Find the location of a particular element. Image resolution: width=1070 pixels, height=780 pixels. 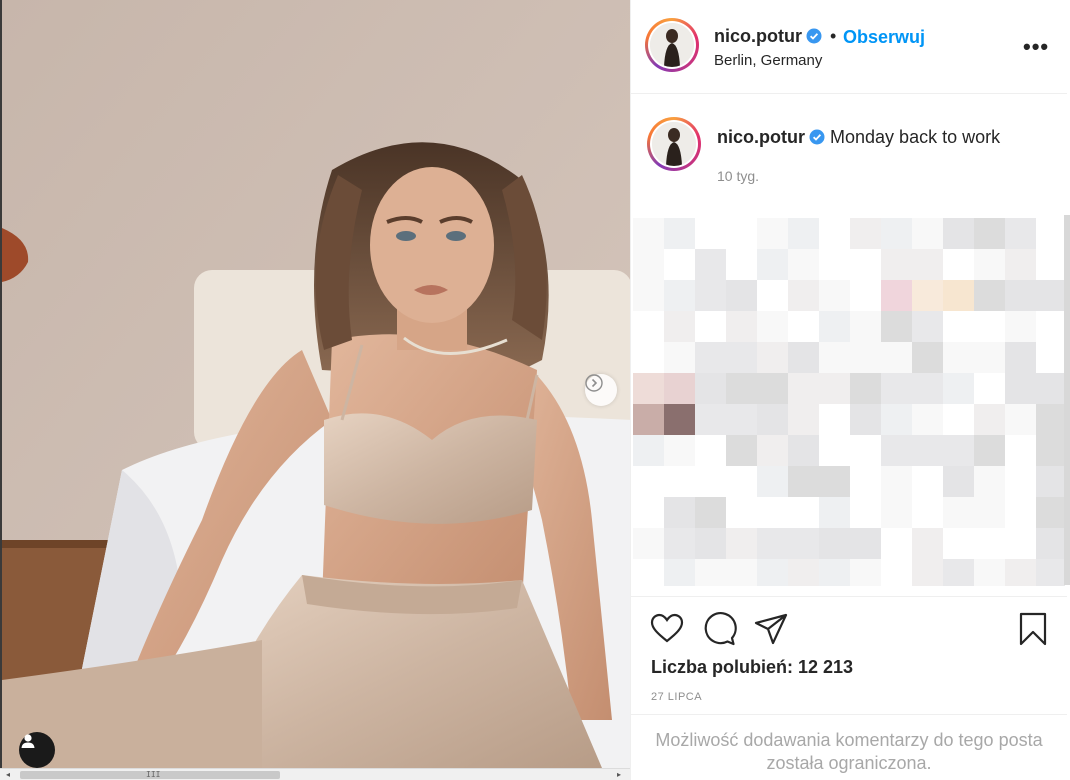

location-link: Berlin, Germany is located at coordinates (768, 60).